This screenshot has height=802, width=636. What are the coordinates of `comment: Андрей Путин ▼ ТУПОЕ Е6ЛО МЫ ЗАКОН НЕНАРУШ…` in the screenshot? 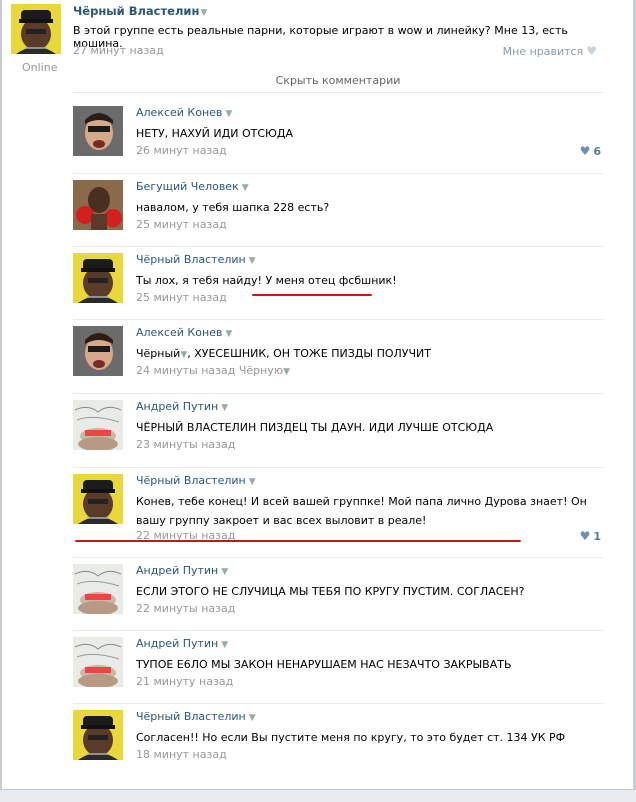 It's located at (338, 671).